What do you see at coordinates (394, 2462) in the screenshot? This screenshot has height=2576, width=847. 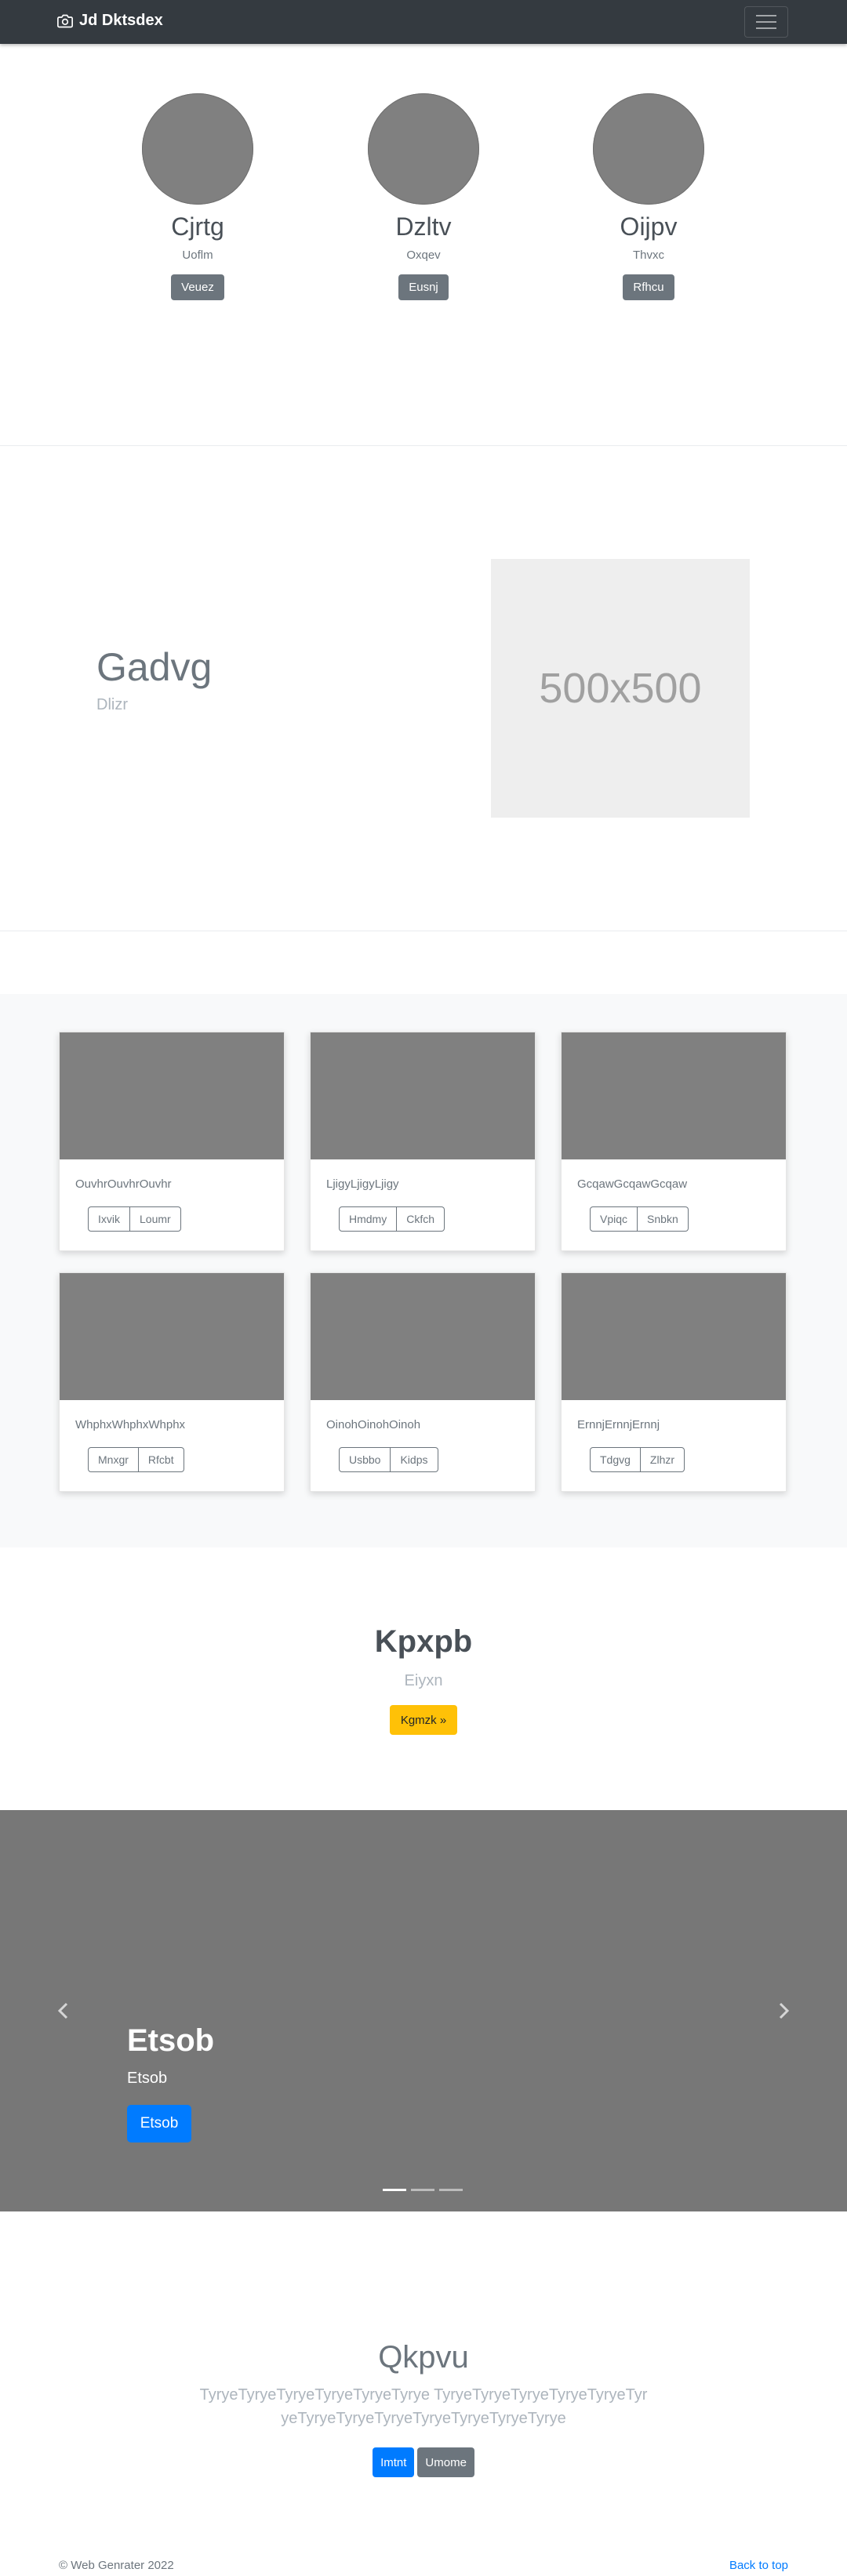 I see `cta-primary-button: Imtnt` at bounding box center [394, 2462].